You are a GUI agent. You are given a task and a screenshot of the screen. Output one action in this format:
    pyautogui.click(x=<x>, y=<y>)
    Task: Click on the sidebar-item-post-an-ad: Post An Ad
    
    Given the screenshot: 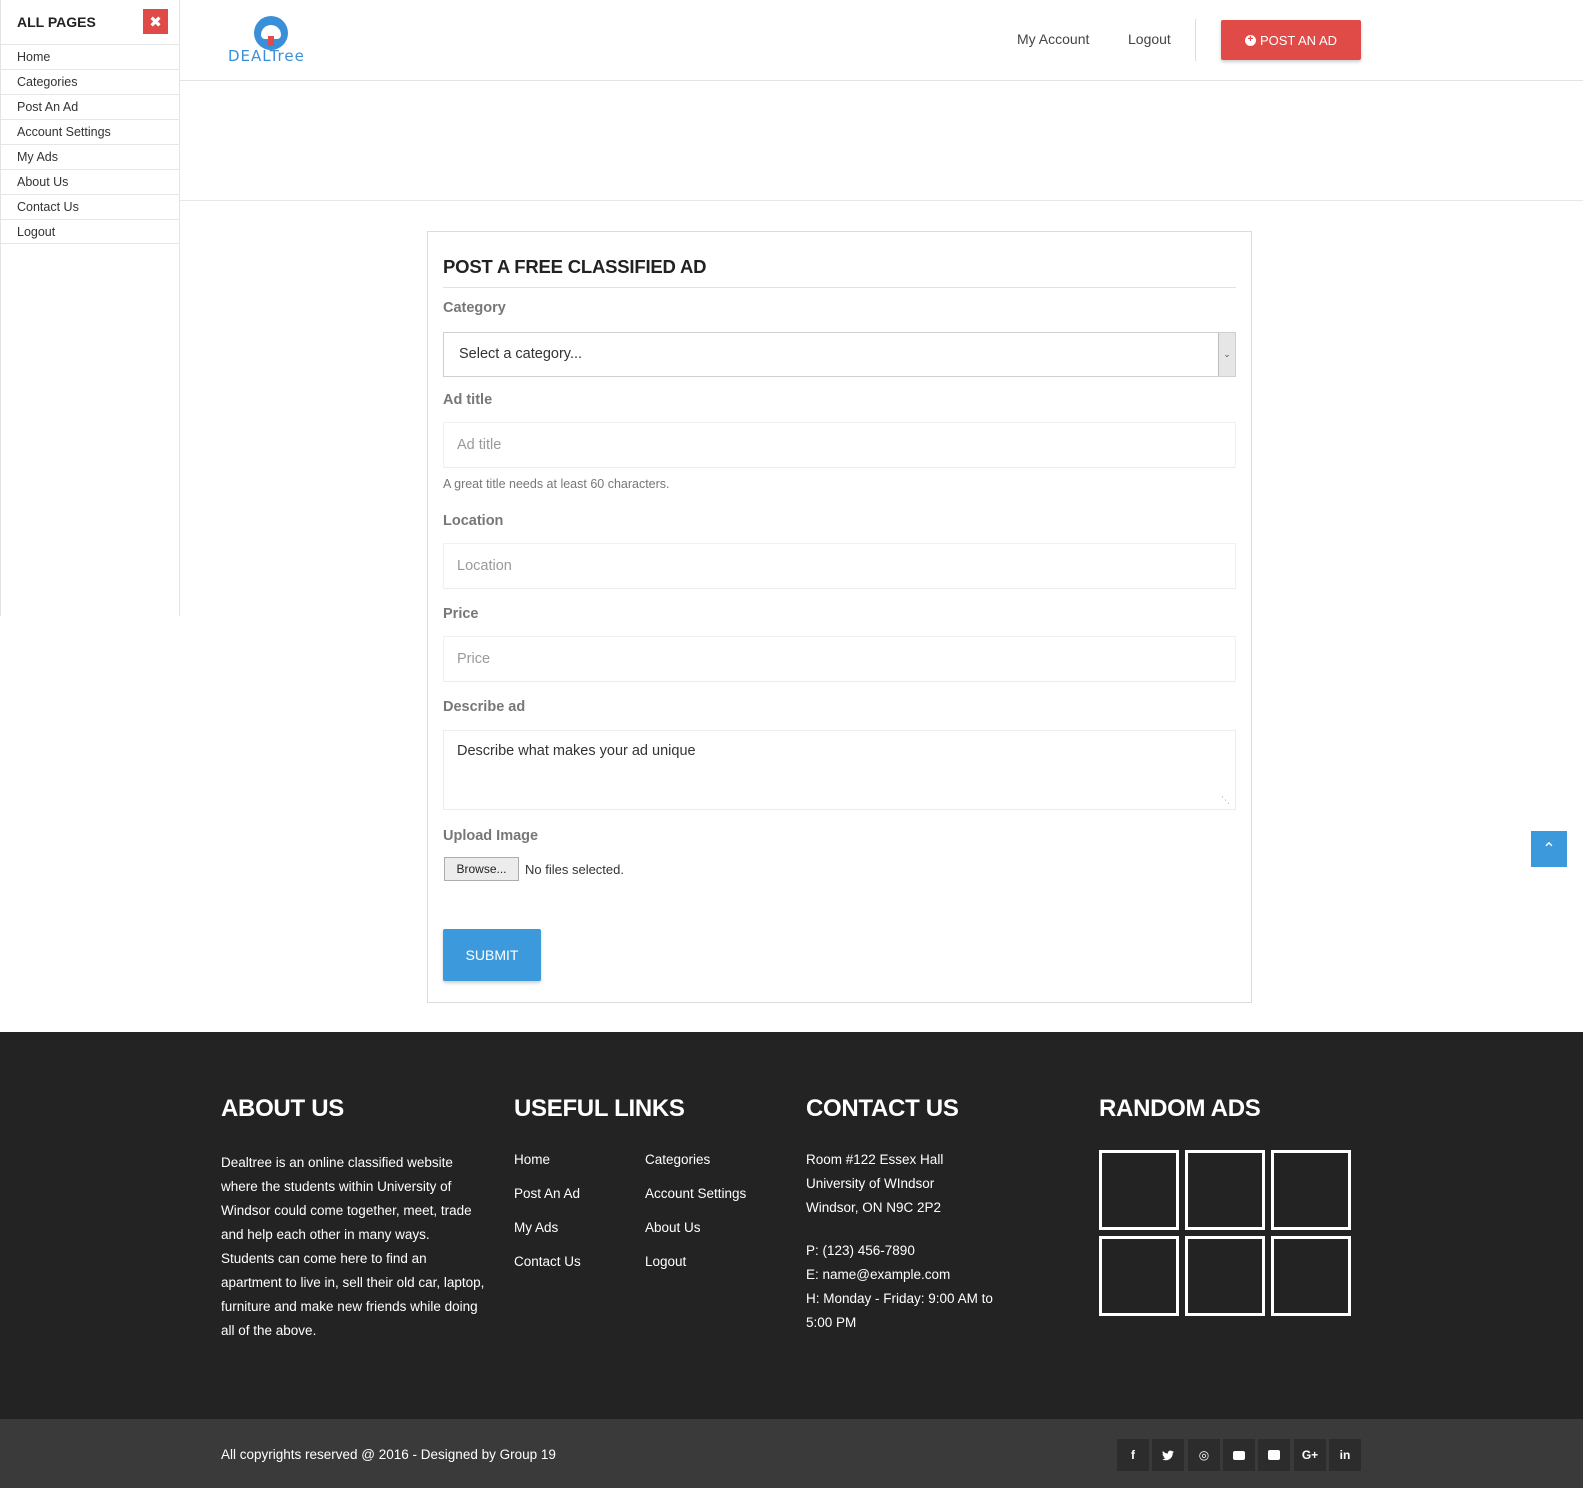 What is the action you would take?
    pyautogui.click(x=90, y=106)
    